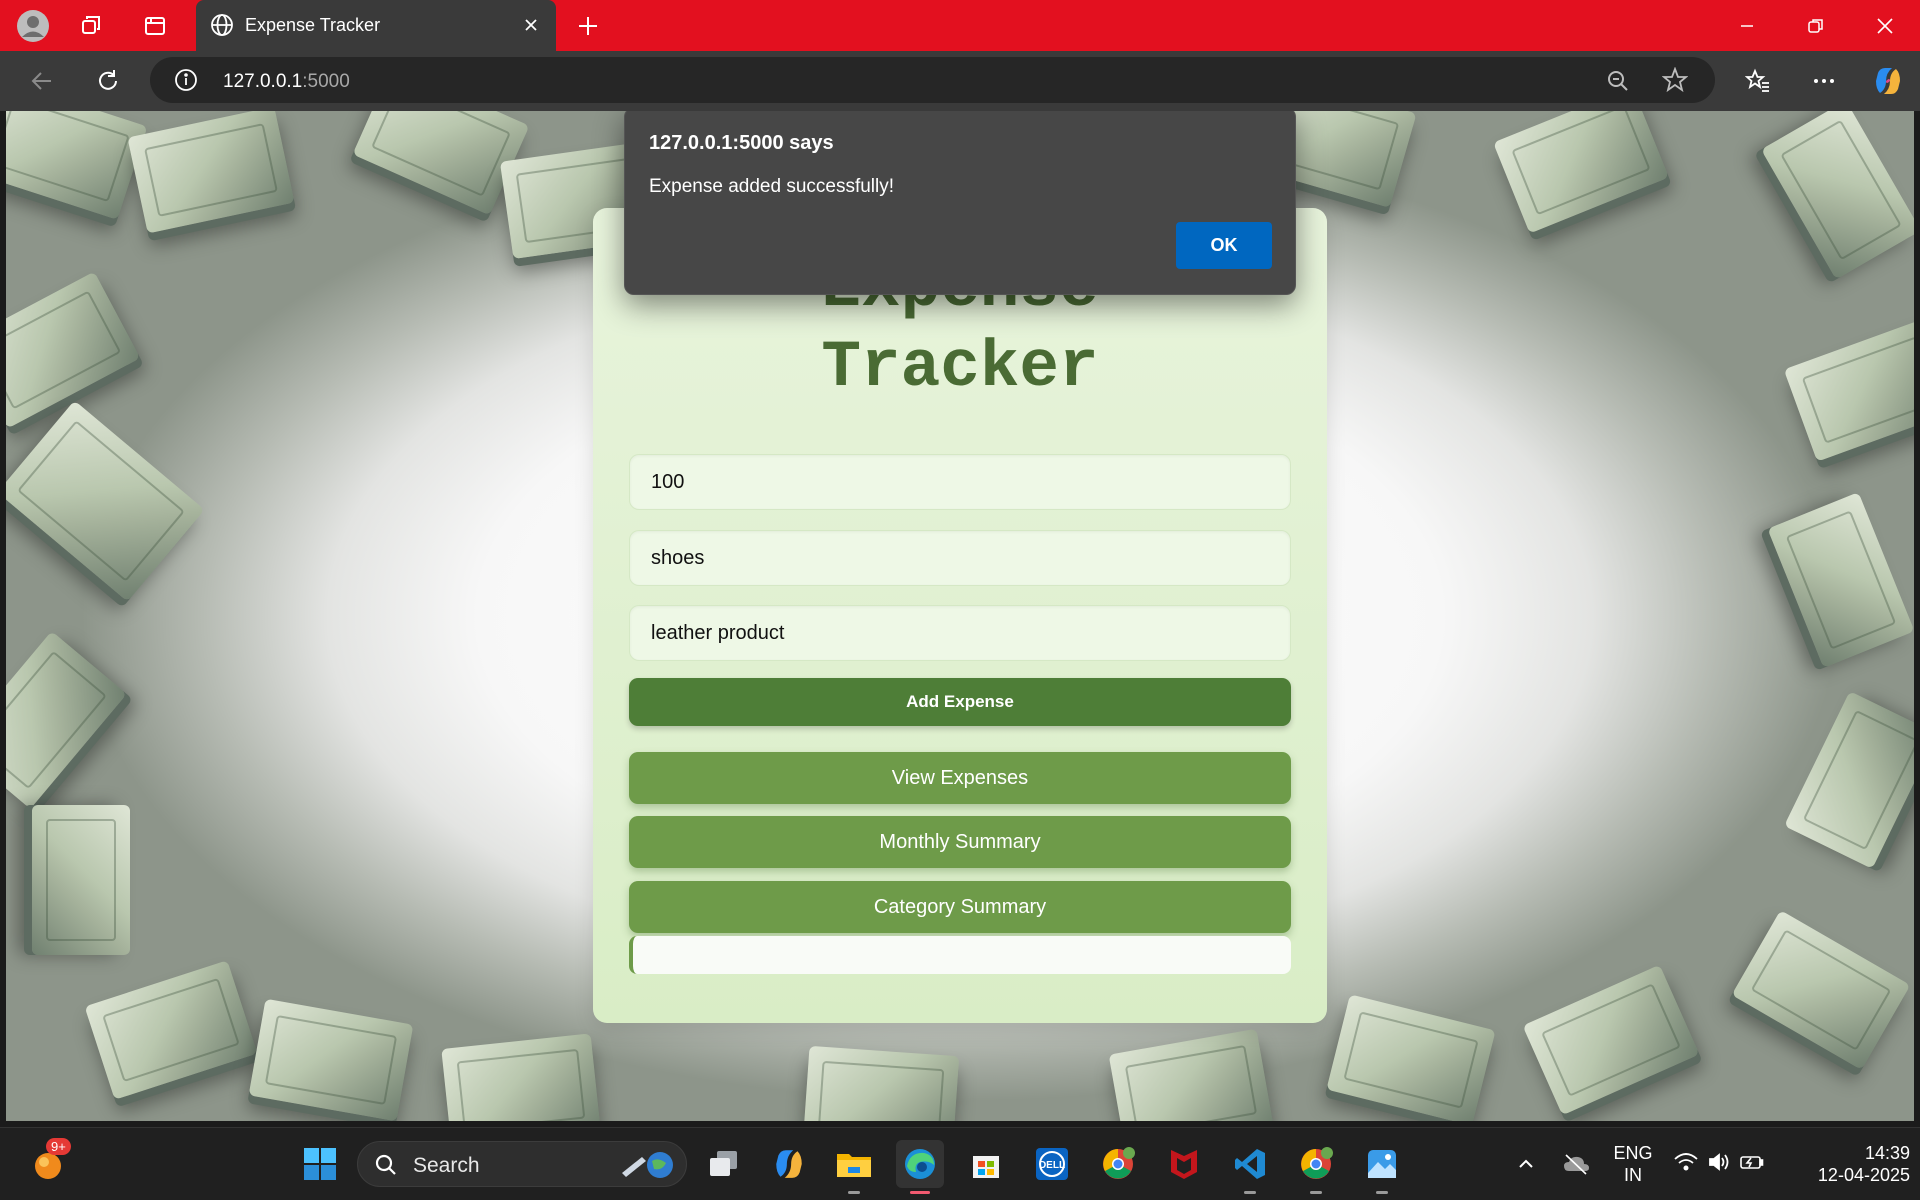  Describe the element at coordinates (1752, 1164) in the screenshot. I see `battery-charging-icon` at that location.